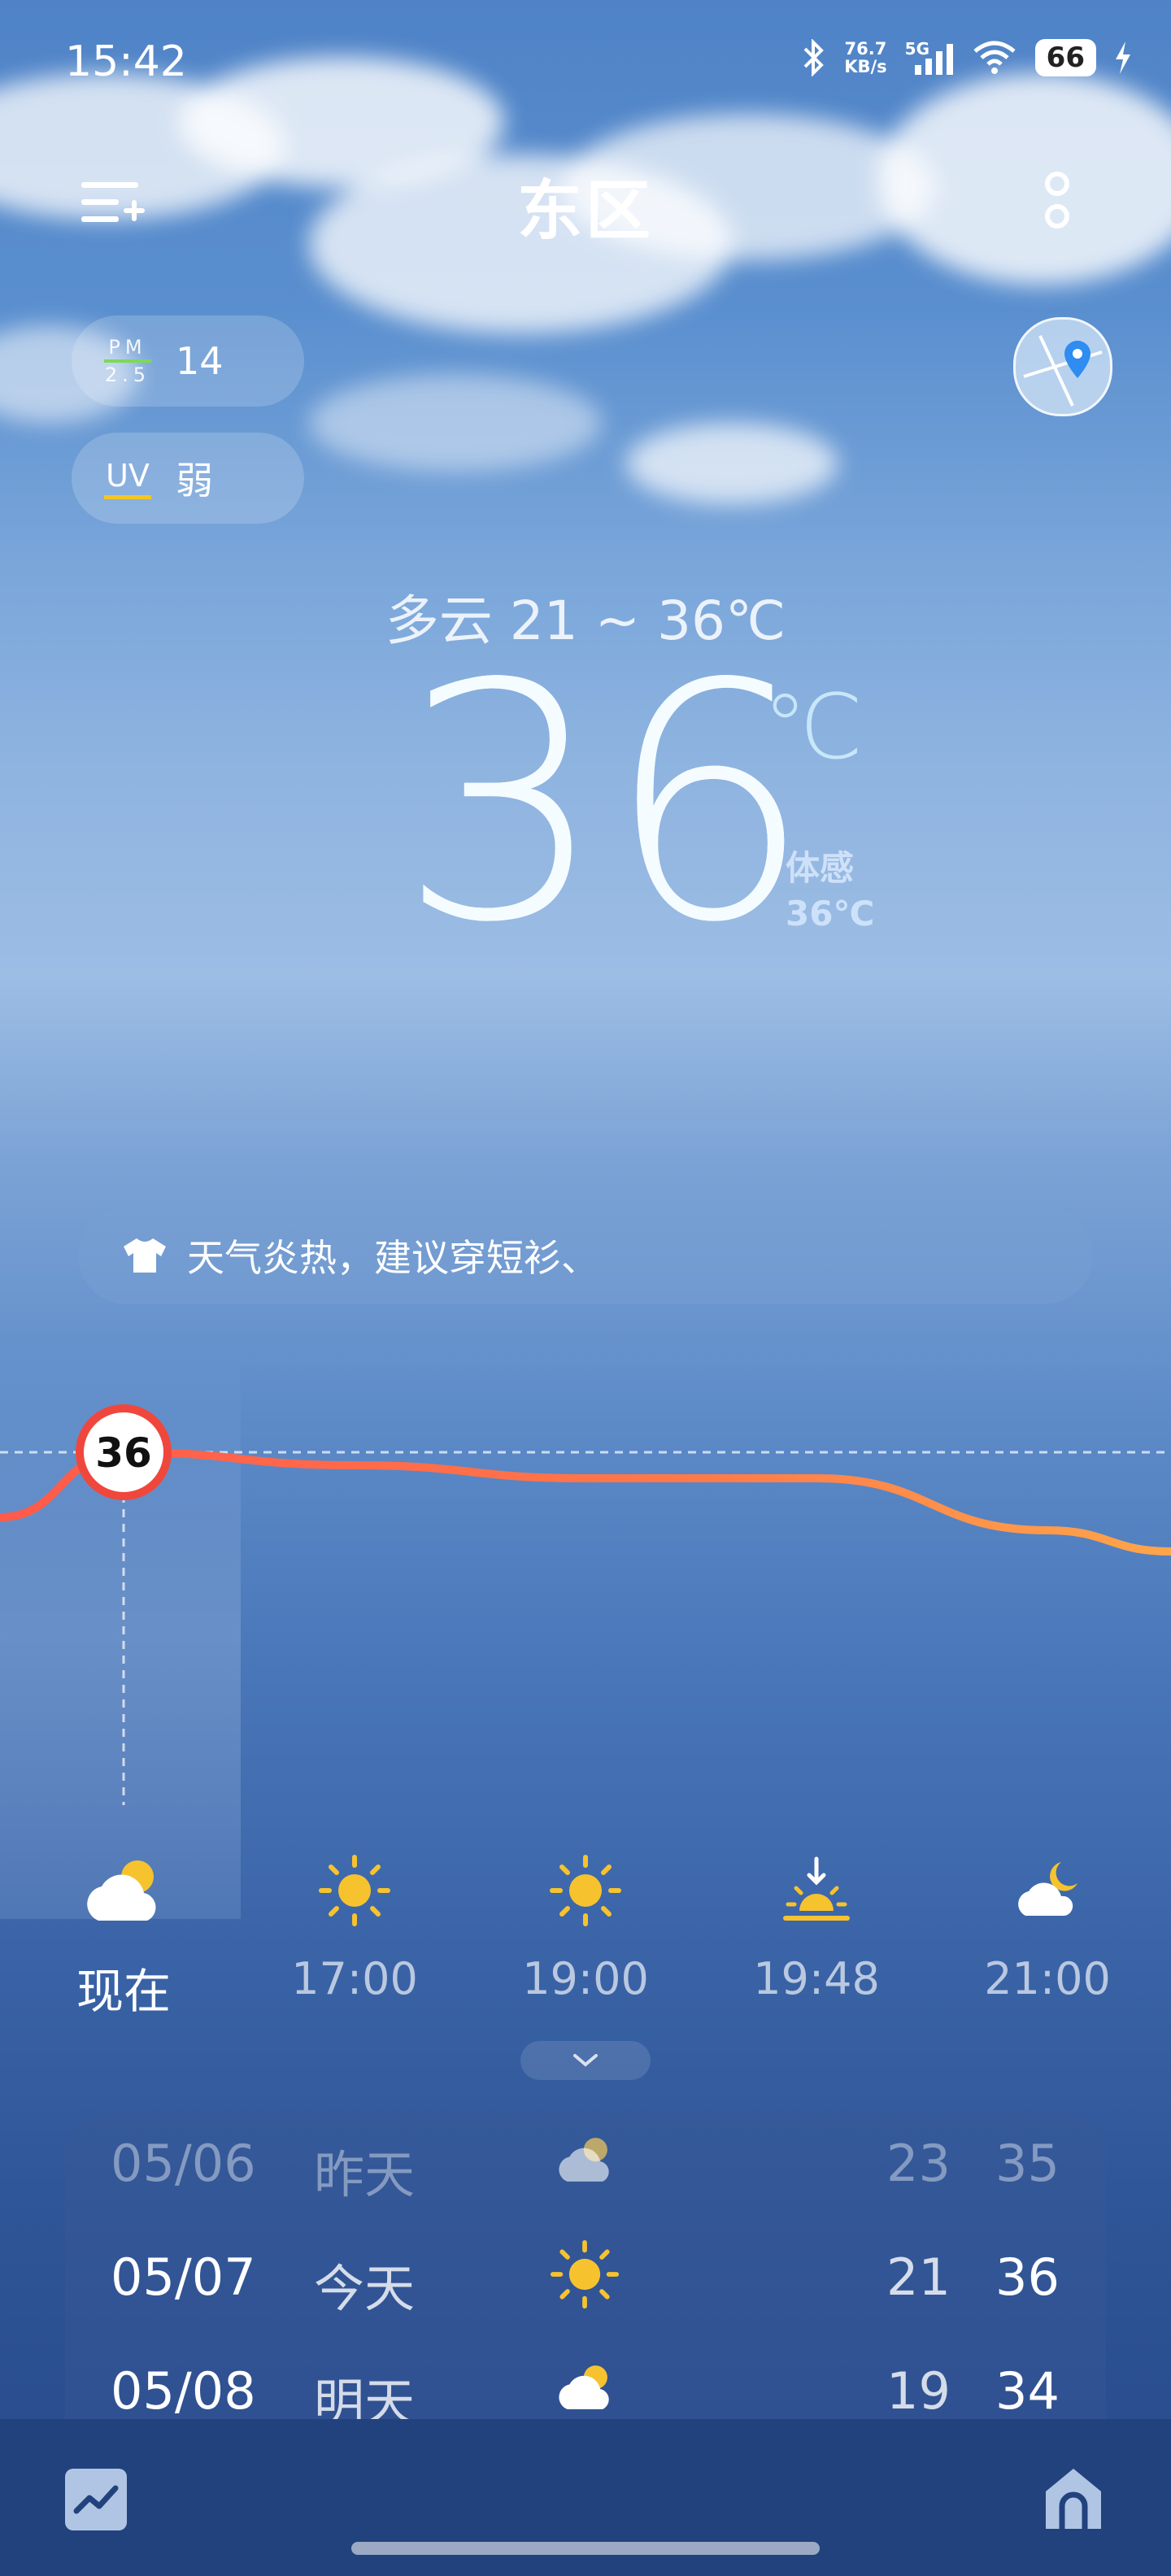  I want to click on status-icons: 76.7 KB/s 5G 66, so click(967, 58).